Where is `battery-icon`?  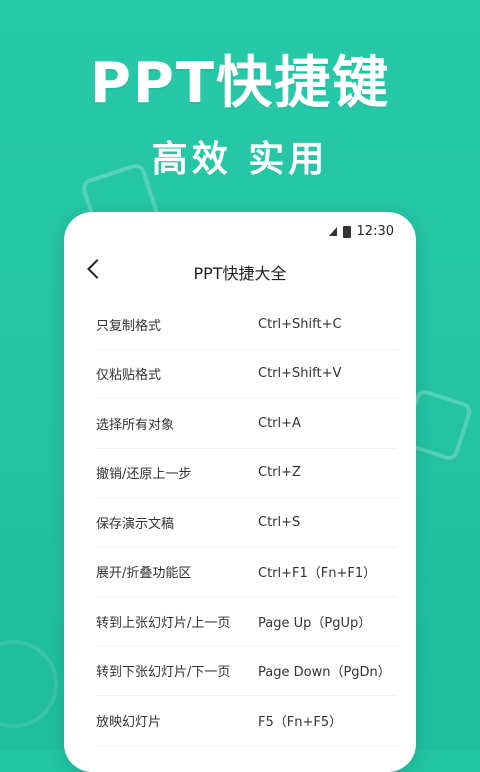 battery-icon is located at coordinates (346, 231).